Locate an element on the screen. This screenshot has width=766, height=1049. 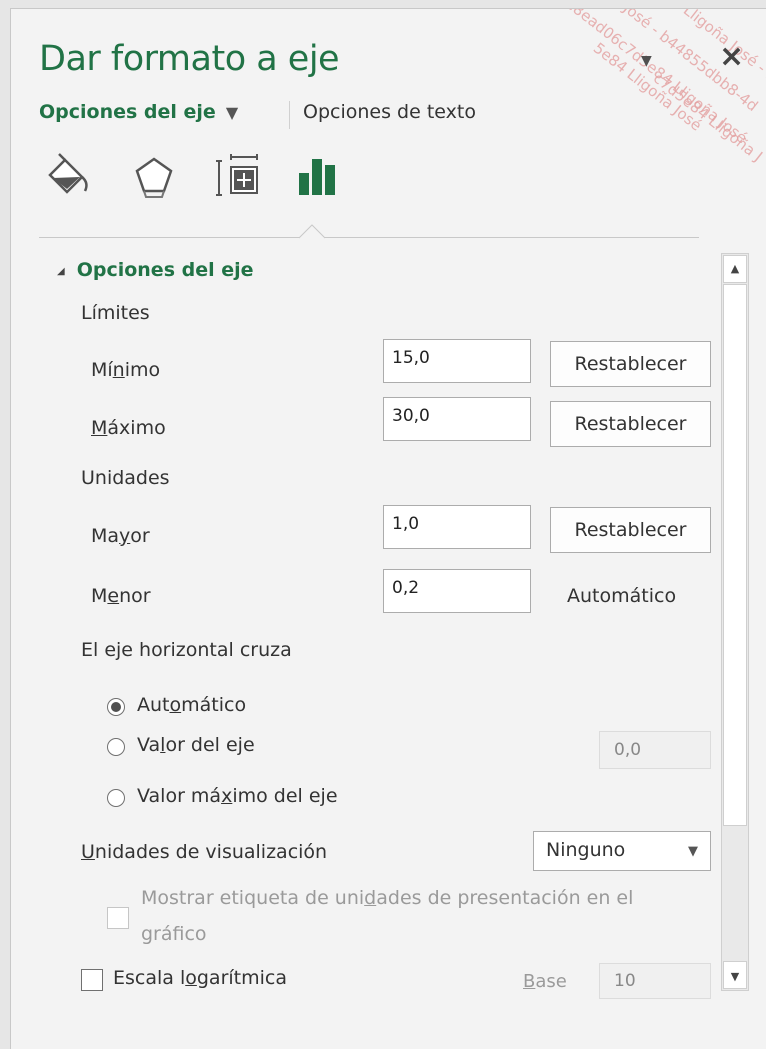
radio-automatic is located at coordinates (116, 707).